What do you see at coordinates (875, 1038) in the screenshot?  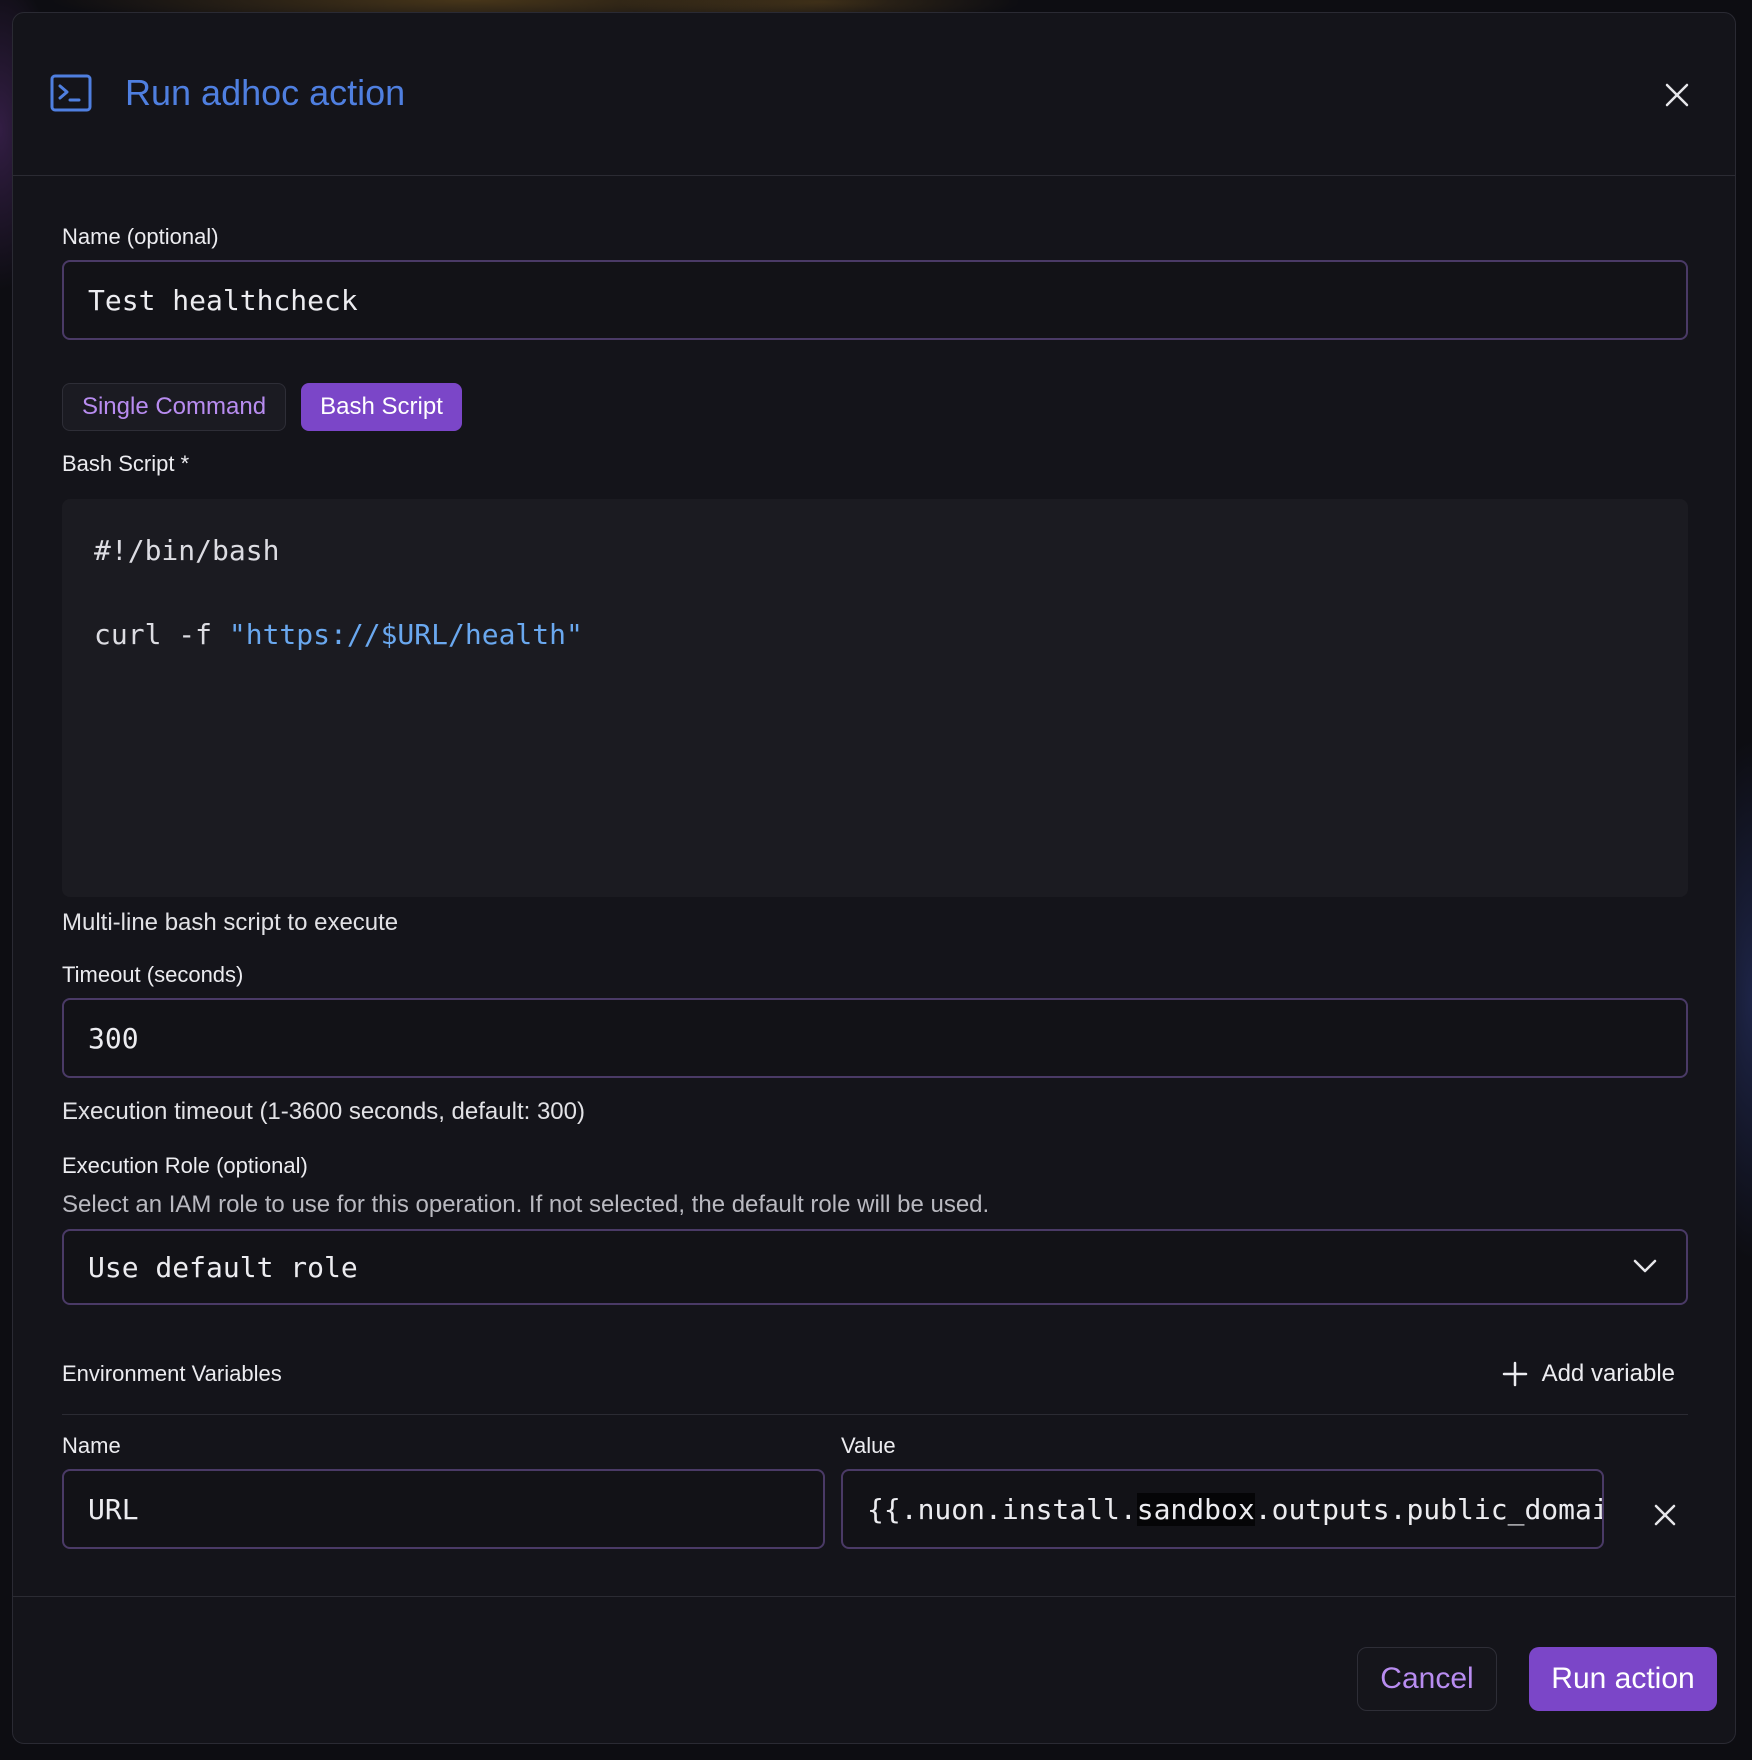 I see `timeout-input: 300` at bounding box center [875, 1038].